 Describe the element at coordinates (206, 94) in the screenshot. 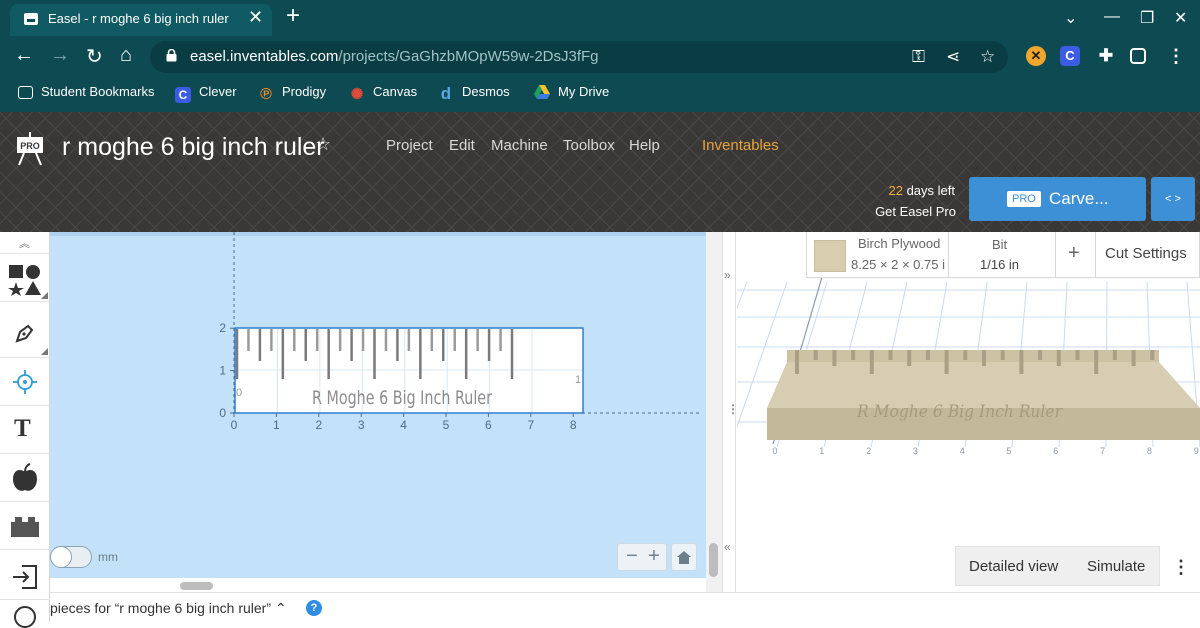

I see `bookmark-clever: C Clever` at that location.